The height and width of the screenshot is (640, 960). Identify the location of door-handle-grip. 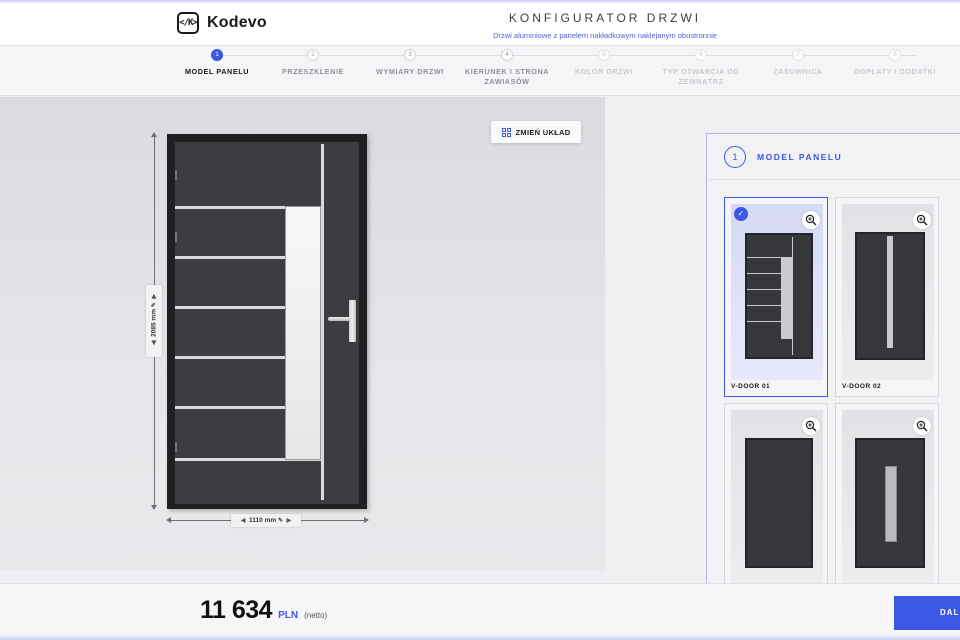
(339, 319).